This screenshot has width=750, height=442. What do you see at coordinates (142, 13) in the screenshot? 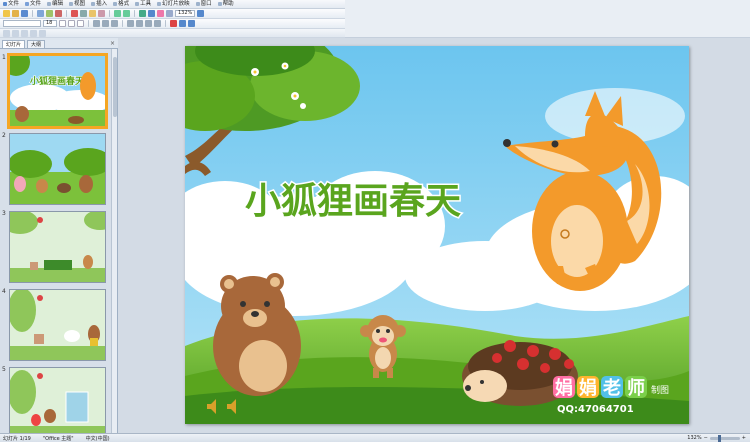
I see `chart-icon` at bounding box center [142, 13].